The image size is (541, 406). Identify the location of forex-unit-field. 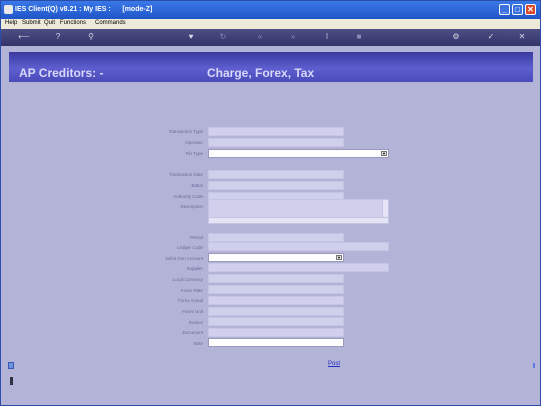
(276, 311).